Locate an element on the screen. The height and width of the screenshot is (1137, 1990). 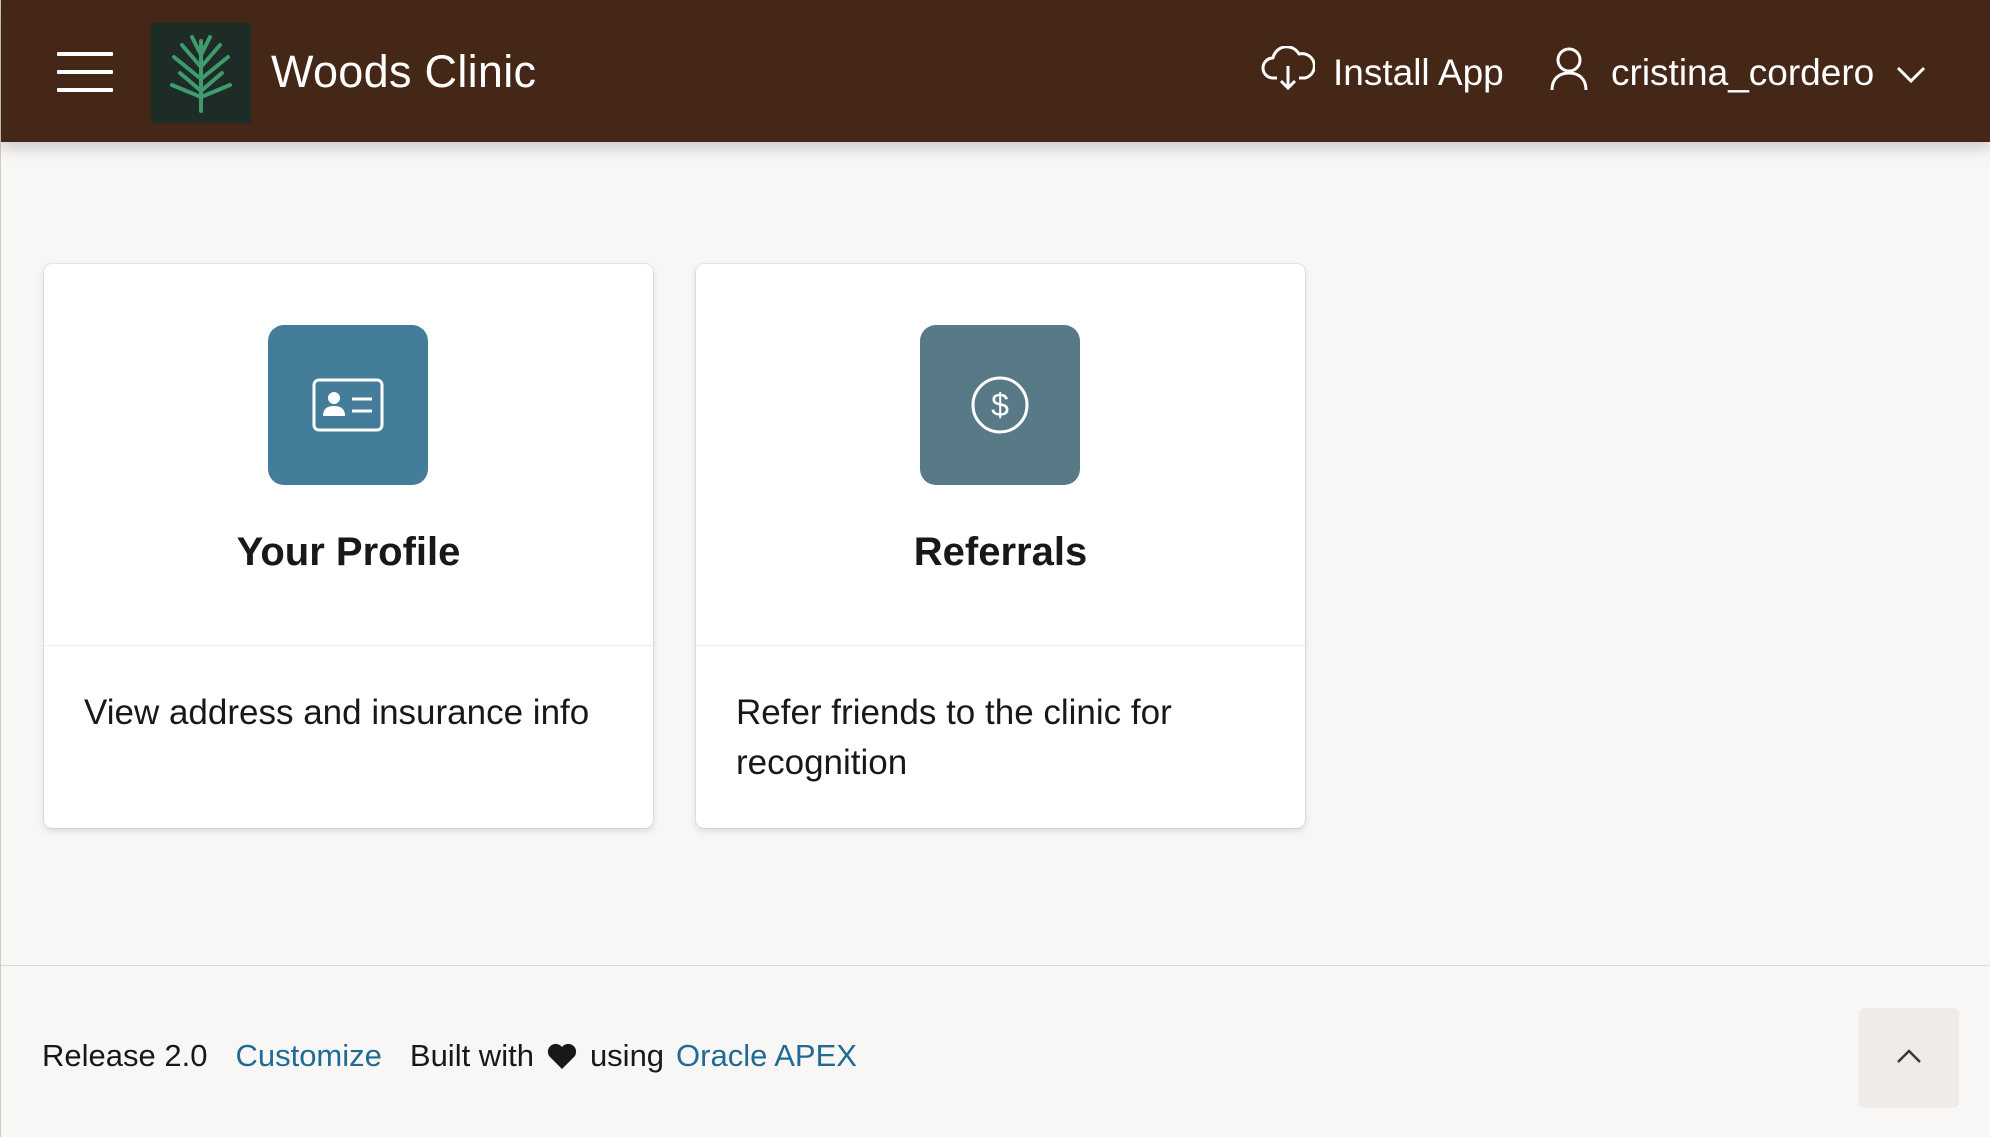
scroll-to-top-button is located at coordinates (1909, 1058).